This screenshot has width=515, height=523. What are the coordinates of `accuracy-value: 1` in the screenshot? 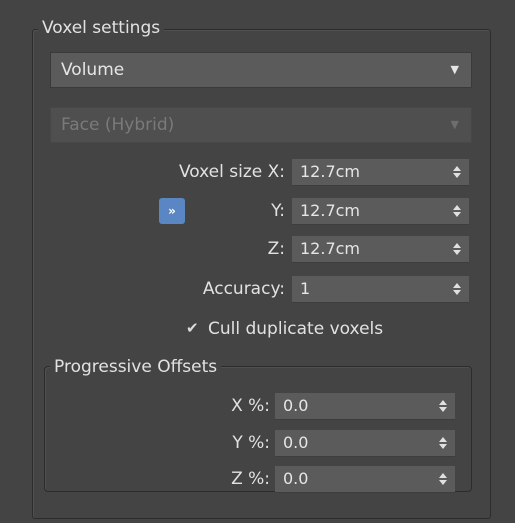 It's located at (305, 288).